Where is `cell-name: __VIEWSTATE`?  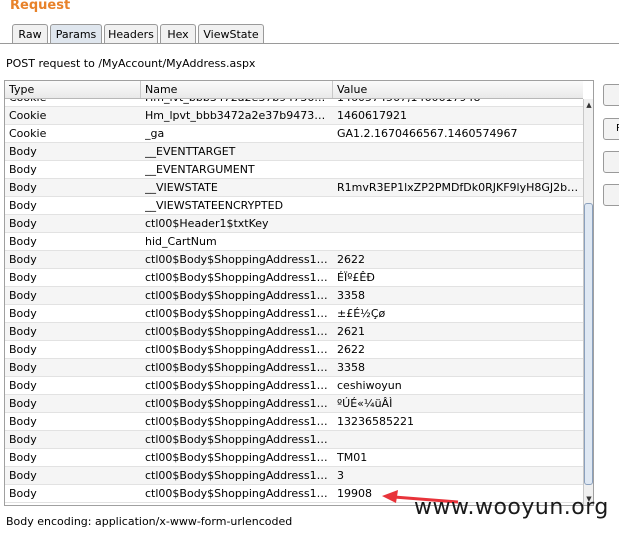
cell-name: __VIEWSTATE is located at coordinates (181, 187).